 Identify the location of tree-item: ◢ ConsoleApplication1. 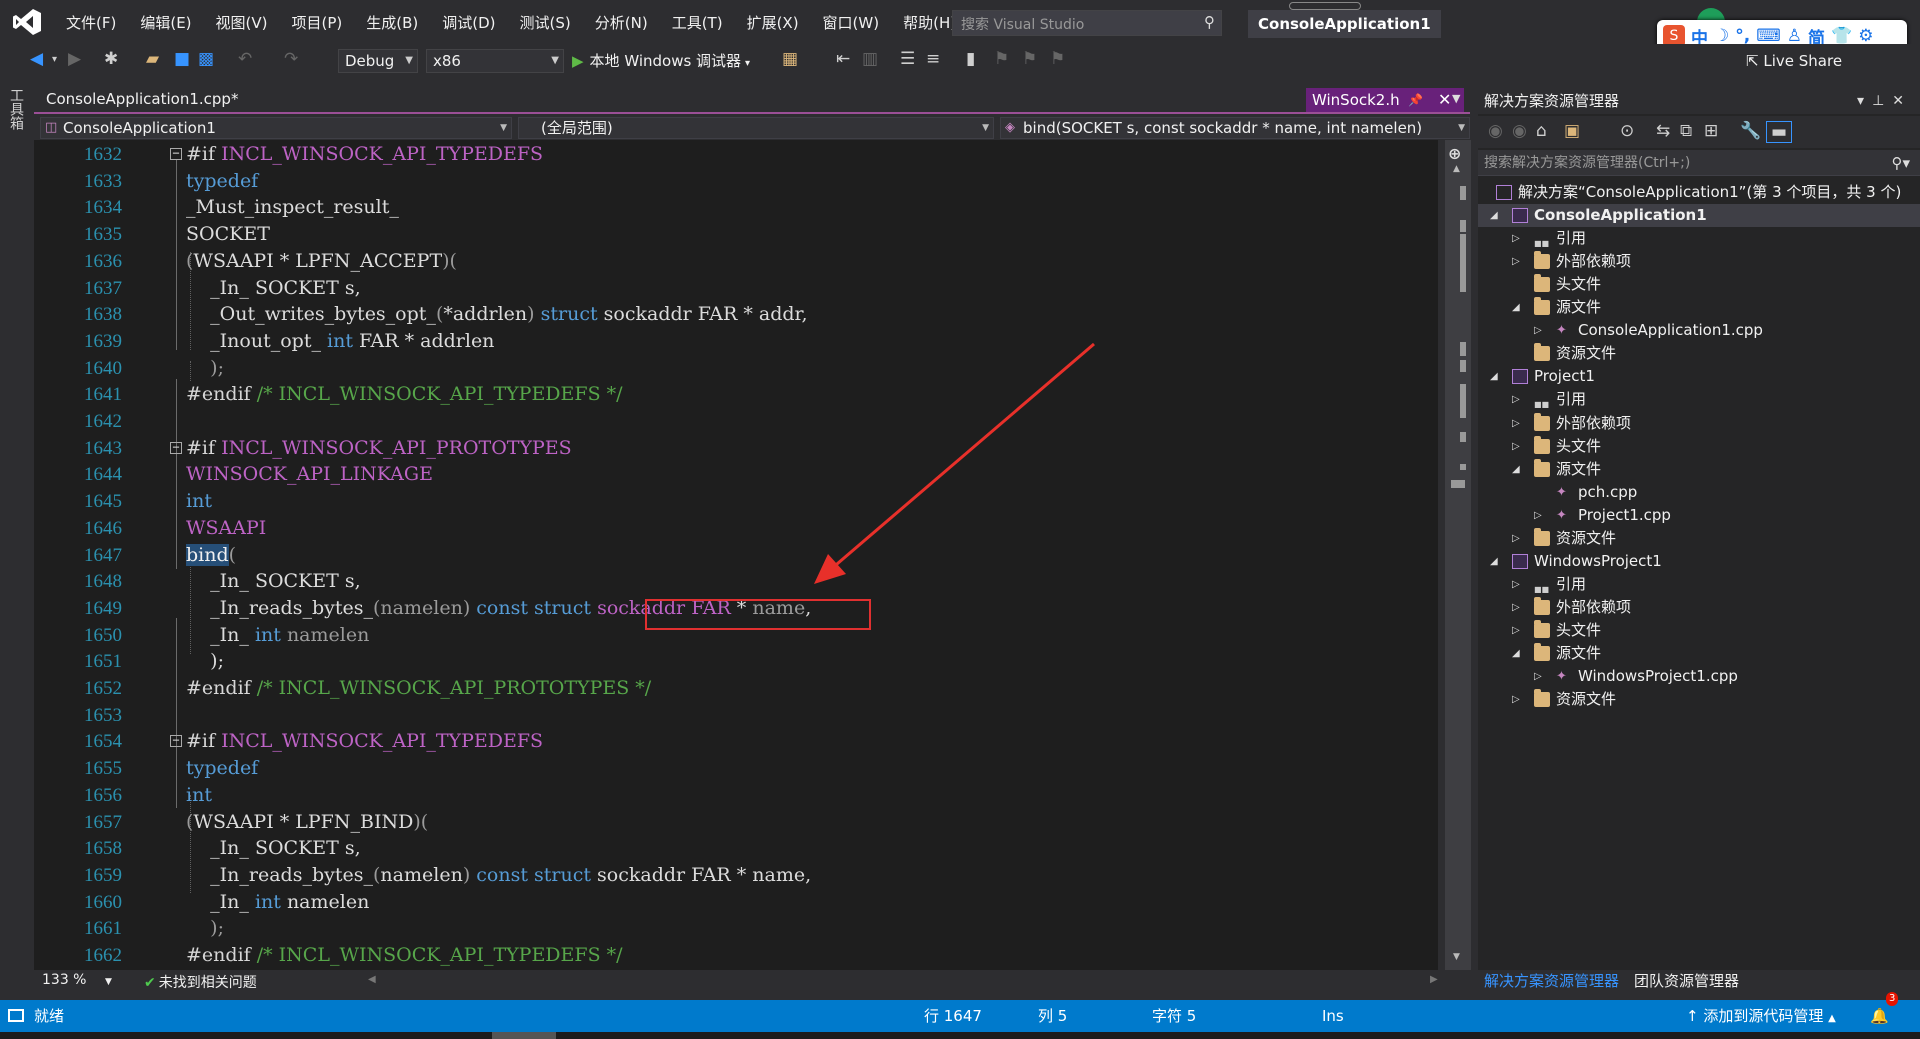
(1699, 216).